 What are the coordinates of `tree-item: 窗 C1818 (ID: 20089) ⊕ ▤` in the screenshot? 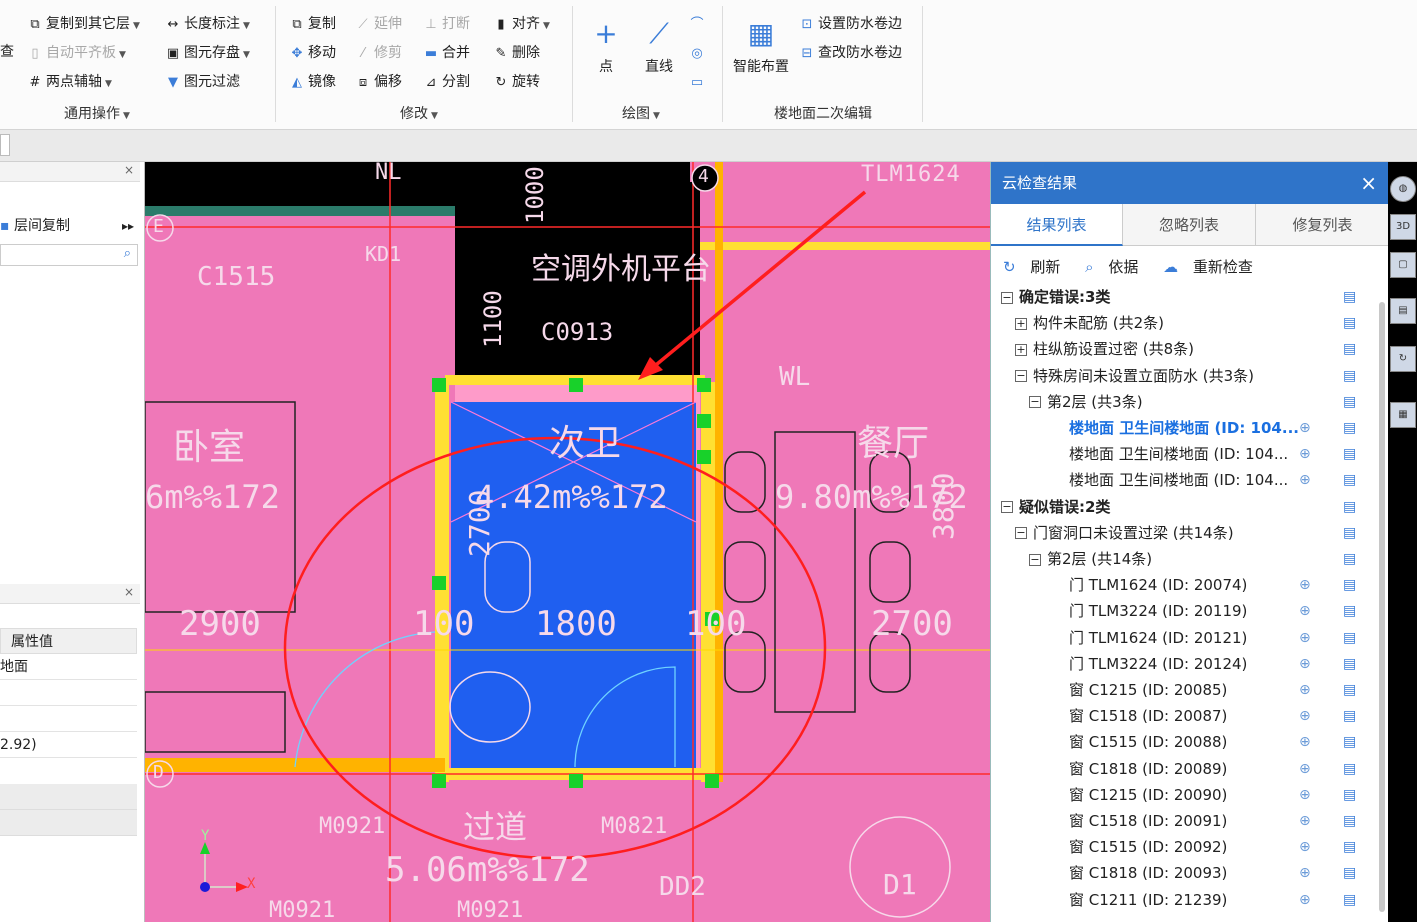 It's located at (1190, 769).